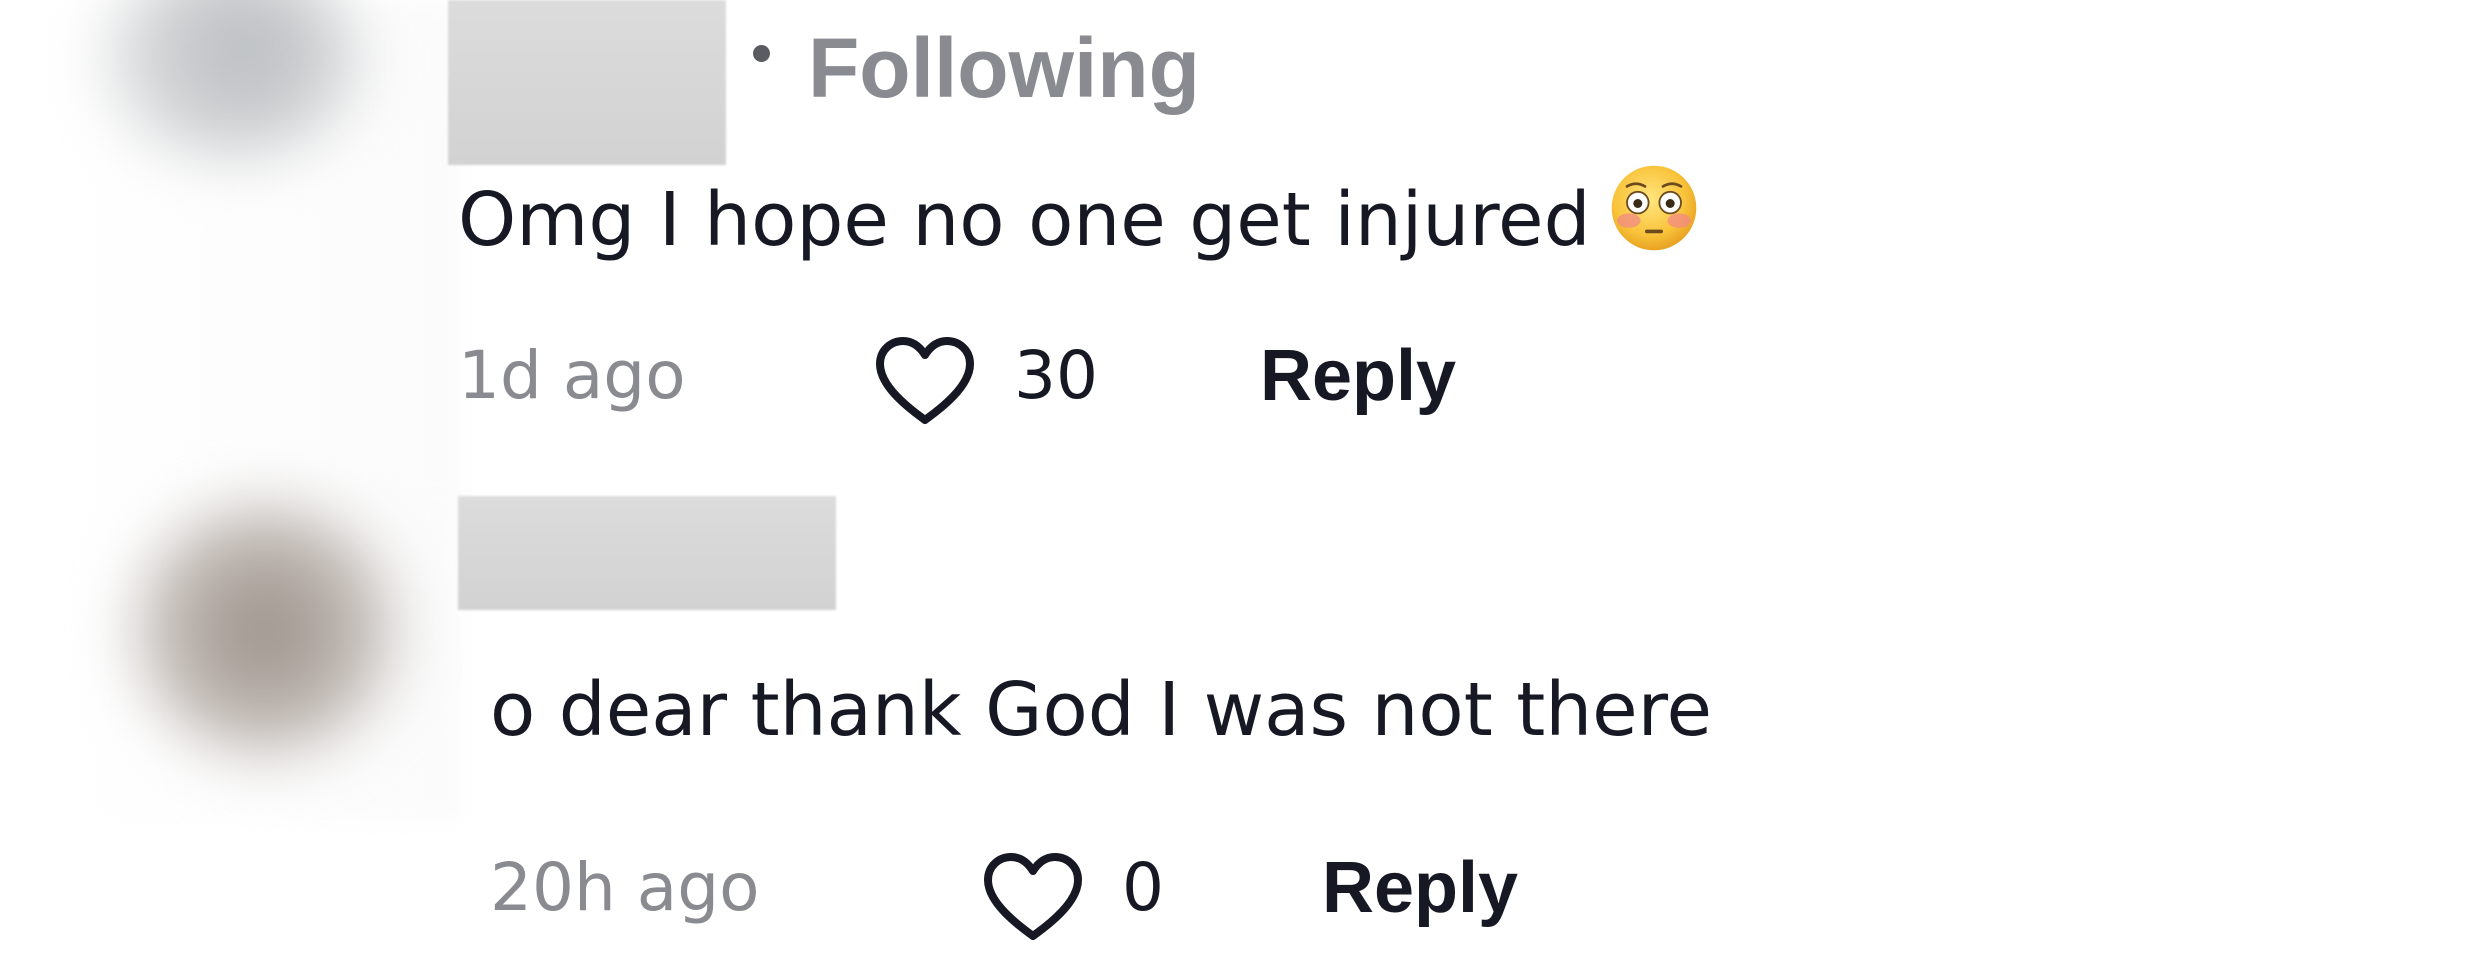 The image size is (2480, 964). I want to click on comment-timestamp: 1d ago, so click(572, 375).